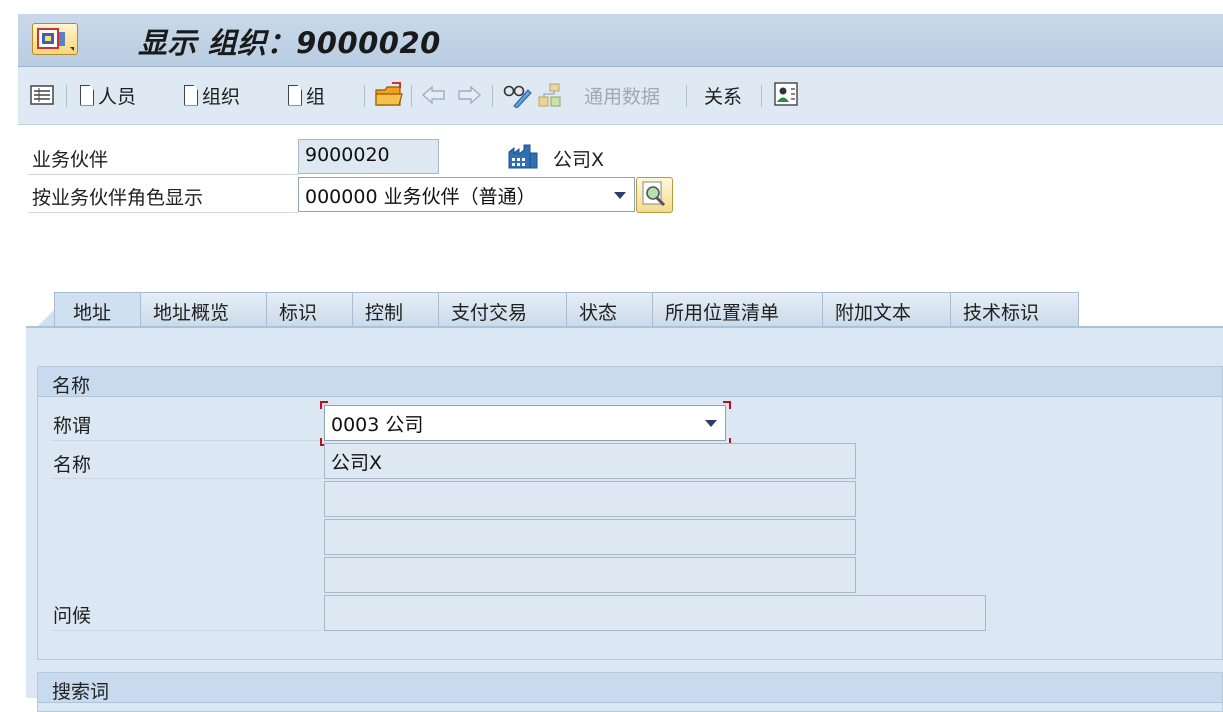 This screenshot has width=1223, height=712. What do you see at coordinates (72, 616) in the screenshot?
I see `greeting-label: 问候` at bounding box center [72, 616].